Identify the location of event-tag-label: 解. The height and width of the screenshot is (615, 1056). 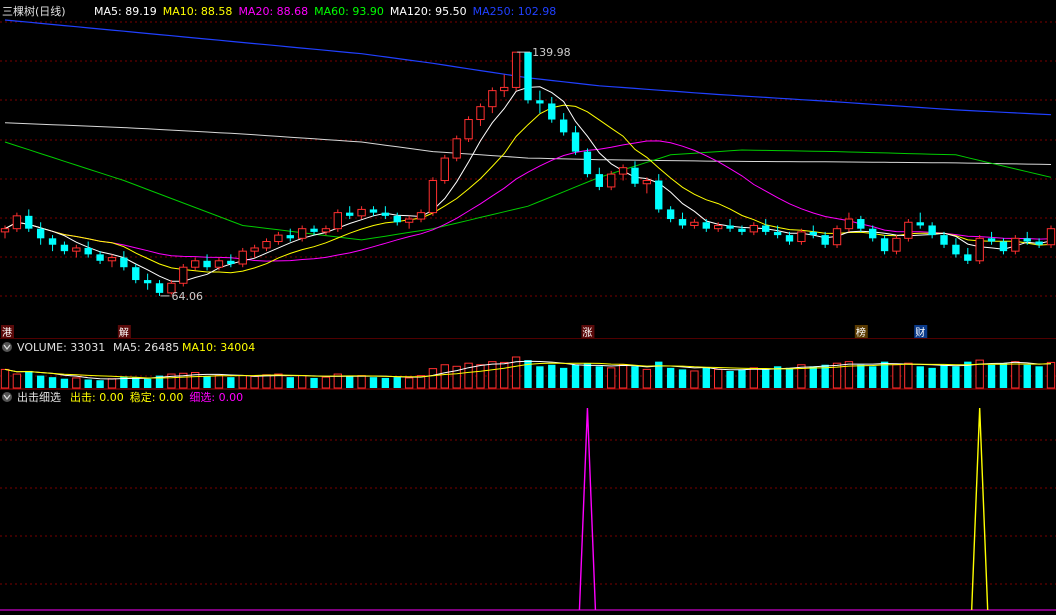
(124, 332).